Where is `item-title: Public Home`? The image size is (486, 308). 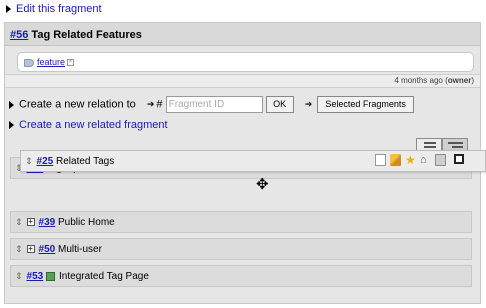
item-title: Public Home is located at coordinates (86, 222).